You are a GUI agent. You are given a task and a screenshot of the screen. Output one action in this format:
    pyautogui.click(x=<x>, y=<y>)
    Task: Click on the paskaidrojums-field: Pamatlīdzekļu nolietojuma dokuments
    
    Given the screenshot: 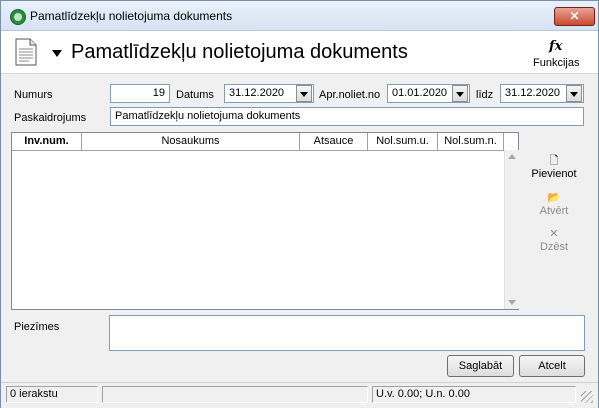 What is the action you would take?
    pyautogui.click(x=347, y=116)
    